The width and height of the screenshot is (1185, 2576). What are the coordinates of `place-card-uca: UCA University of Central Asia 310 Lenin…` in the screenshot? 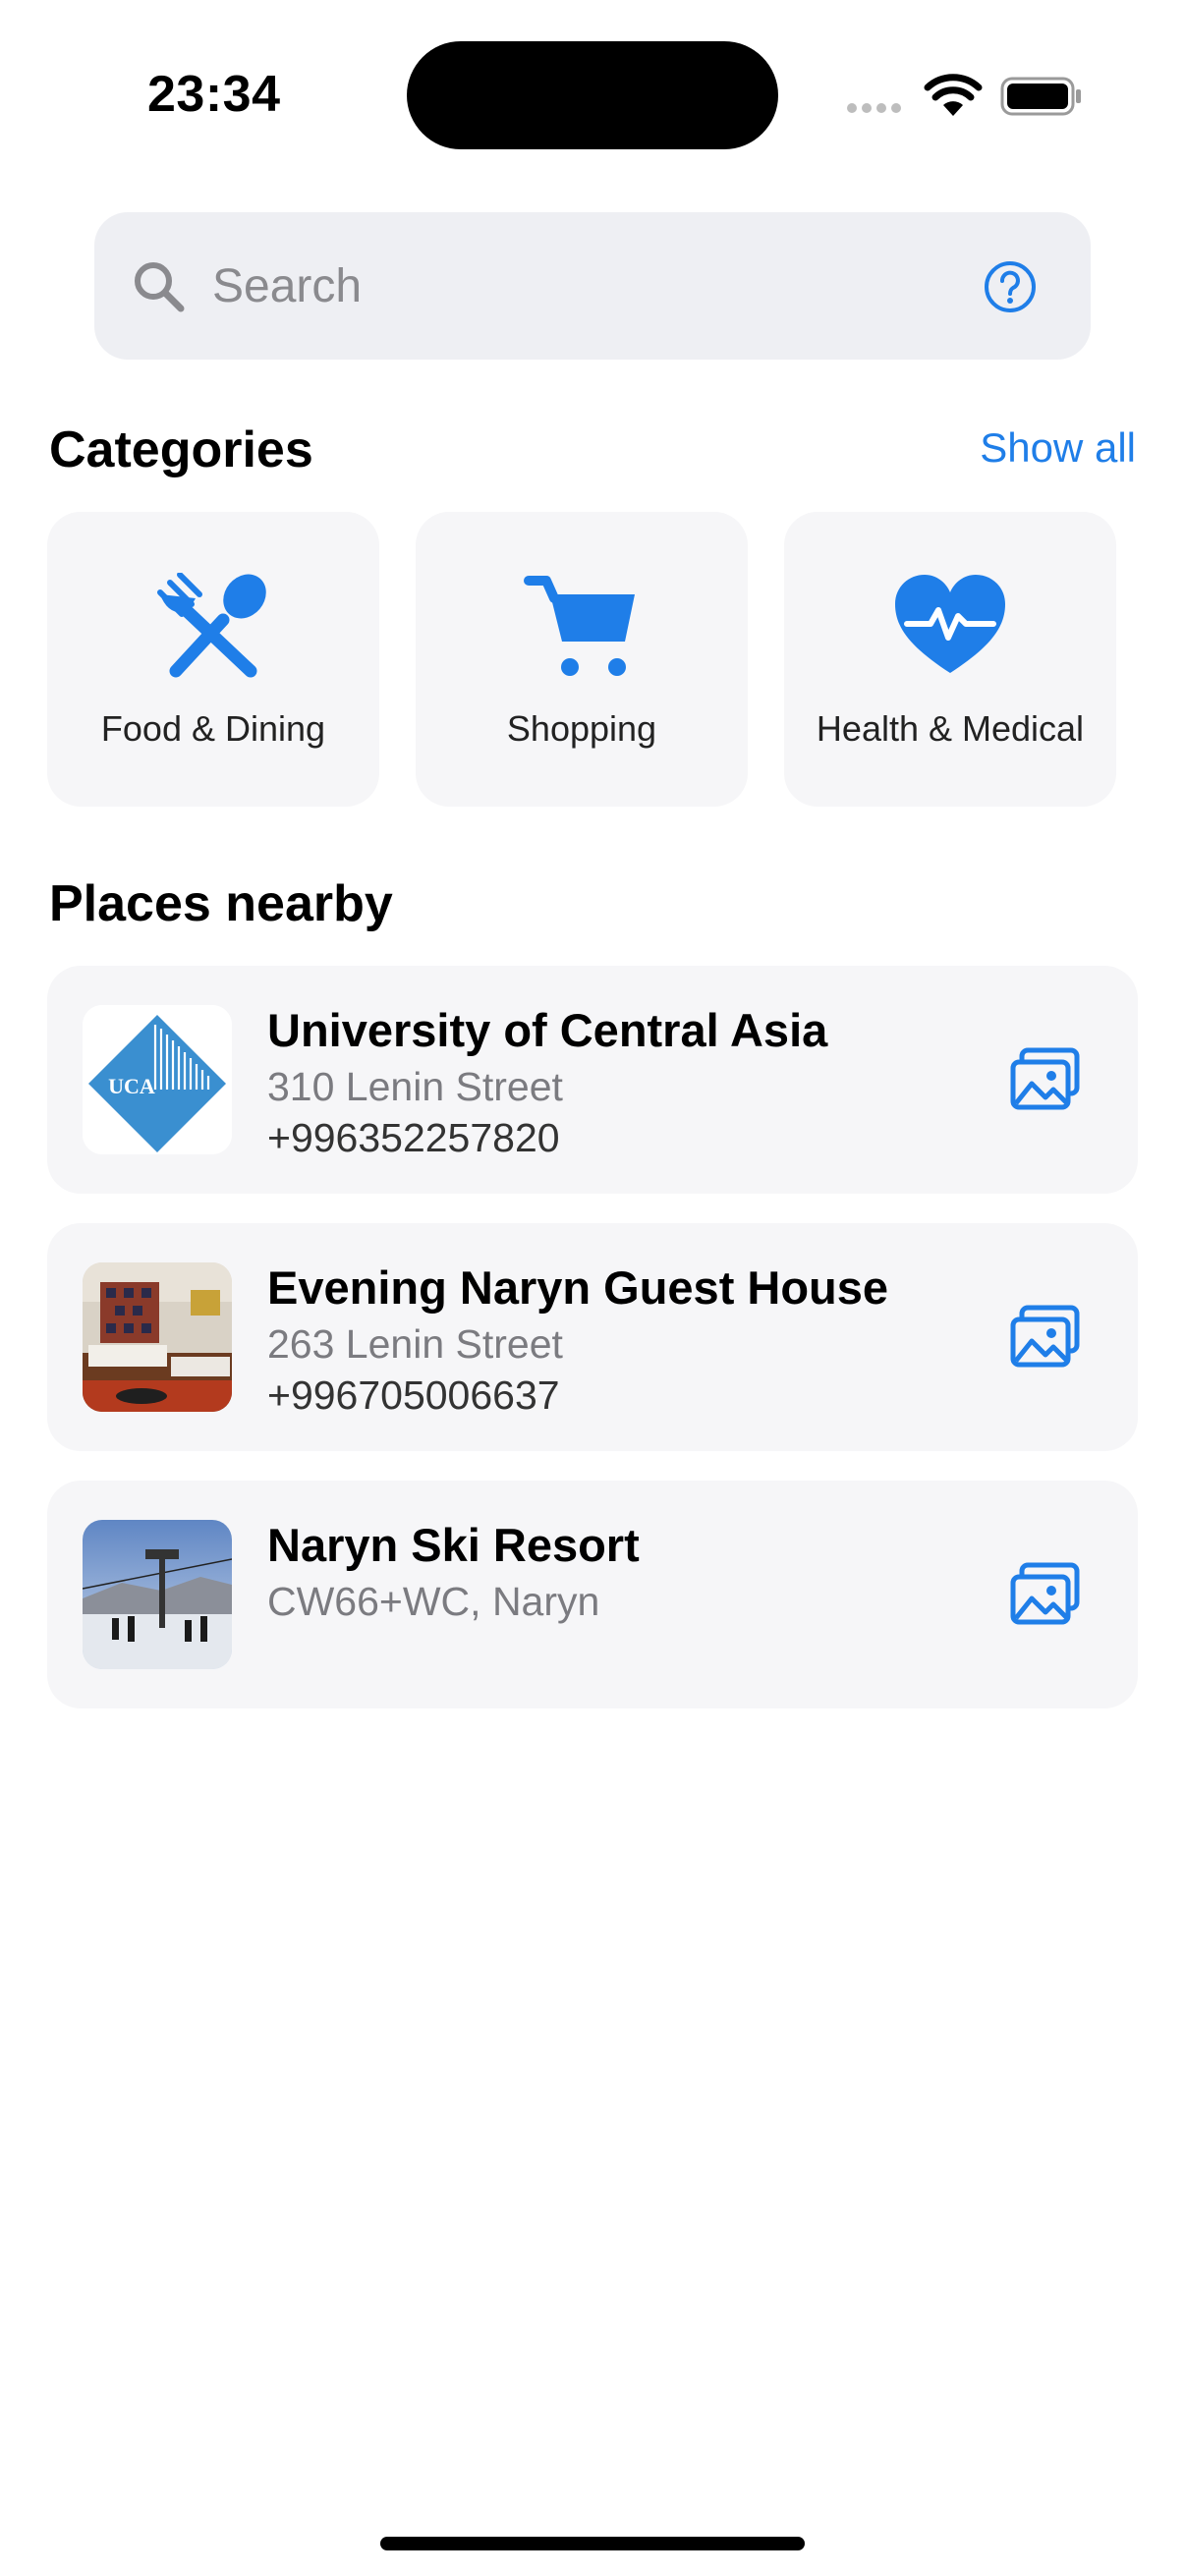 It's located at (592, 1080).